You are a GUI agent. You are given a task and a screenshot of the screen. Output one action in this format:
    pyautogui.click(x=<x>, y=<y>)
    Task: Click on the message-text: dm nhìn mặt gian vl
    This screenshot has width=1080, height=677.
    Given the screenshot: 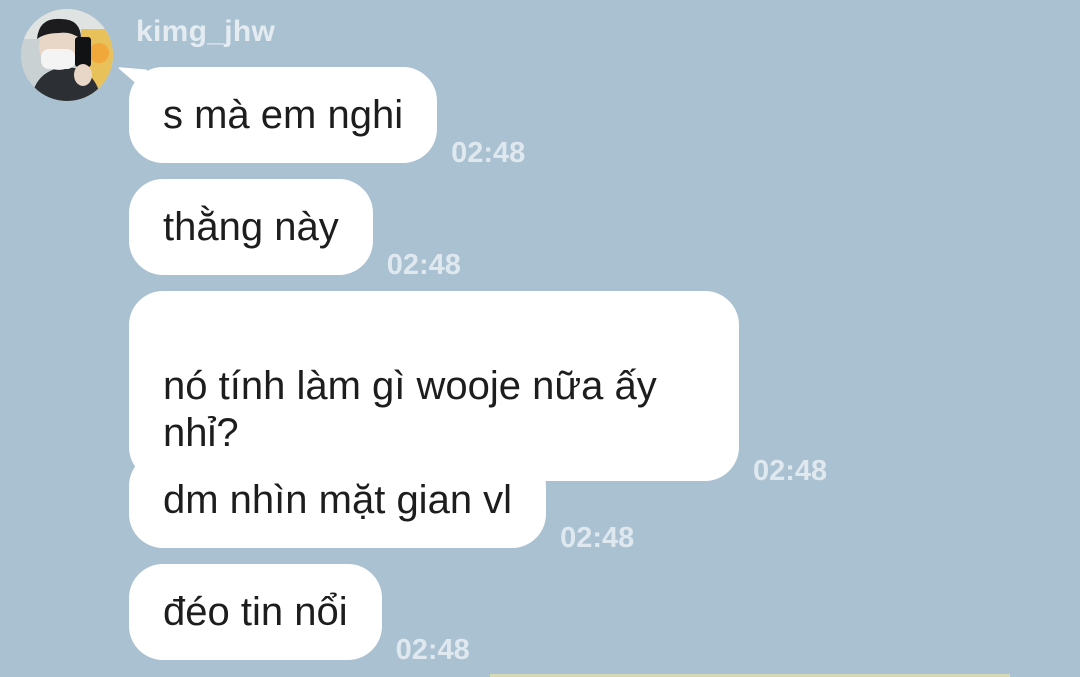 What is the action you would take?
    pyautogui.click(x=338, y=500)
    